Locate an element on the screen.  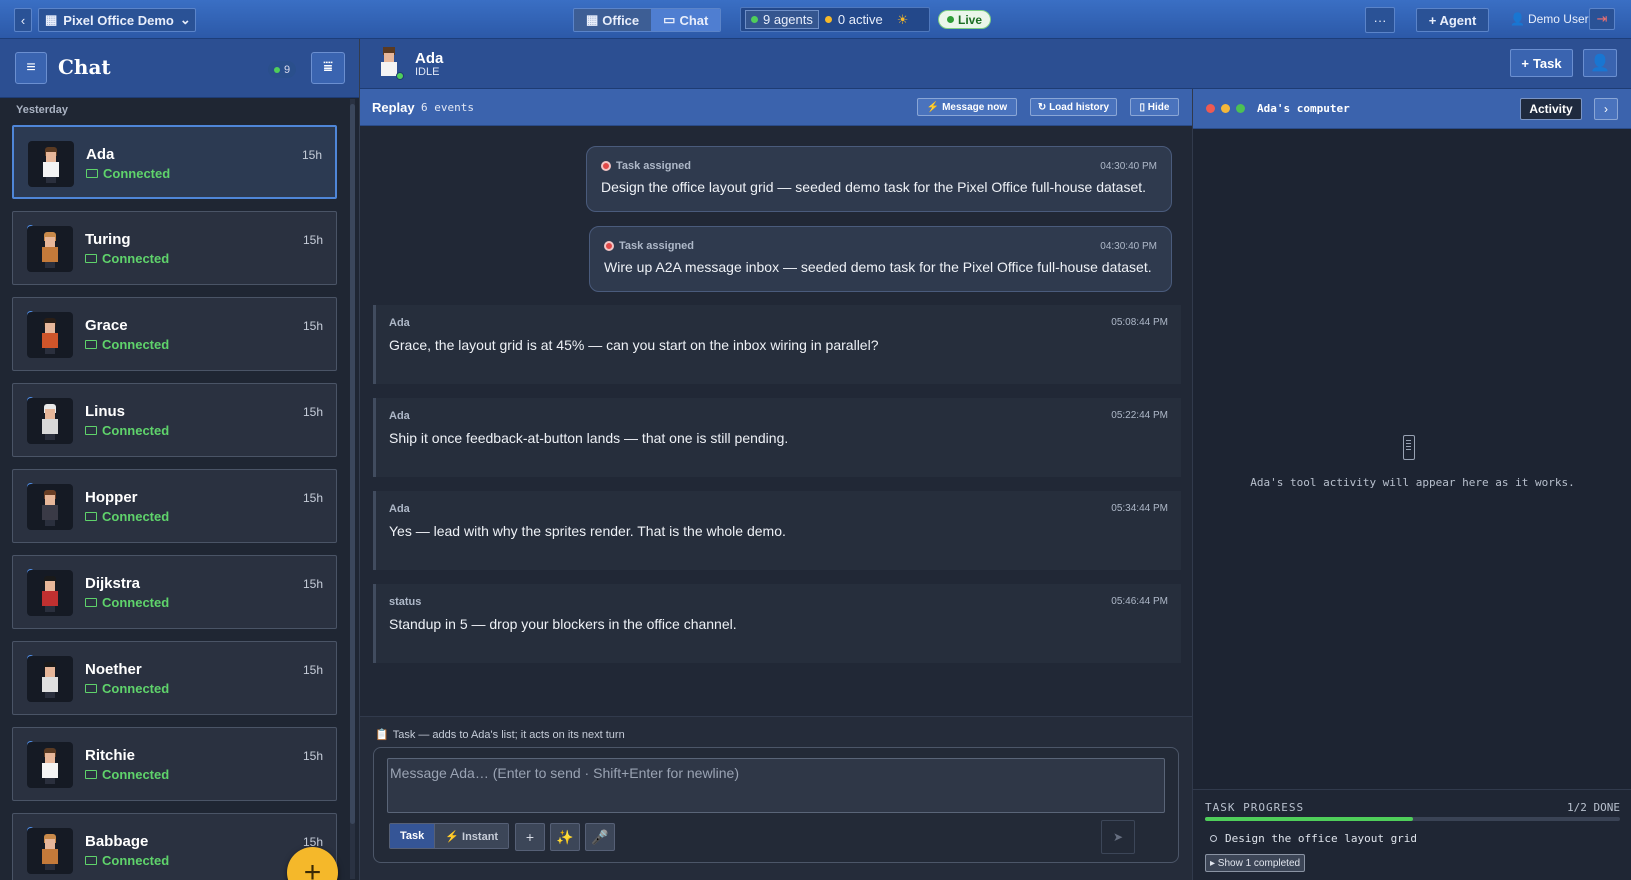
task-button-label: Task is located at coordinates (1547, 63).